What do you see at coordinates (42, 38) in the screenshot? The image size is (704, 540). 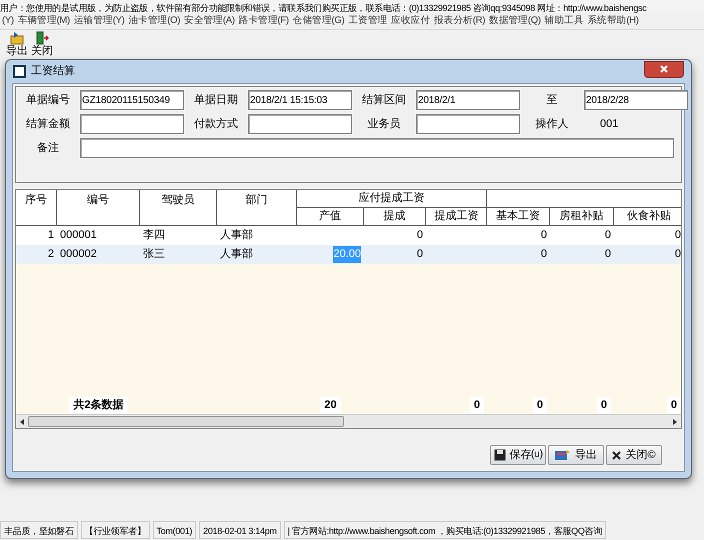 I see `door-exit-icon` at bounding box center [42, 38].